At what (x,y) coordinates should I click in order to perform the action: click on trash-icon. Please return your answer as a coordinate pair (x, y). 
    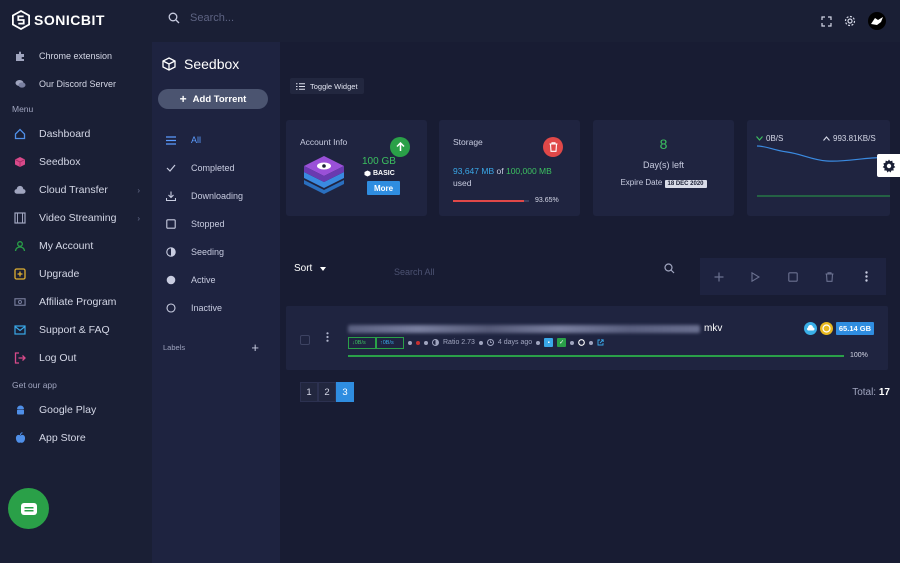
    Looking at the image, I should click on (553, 147).